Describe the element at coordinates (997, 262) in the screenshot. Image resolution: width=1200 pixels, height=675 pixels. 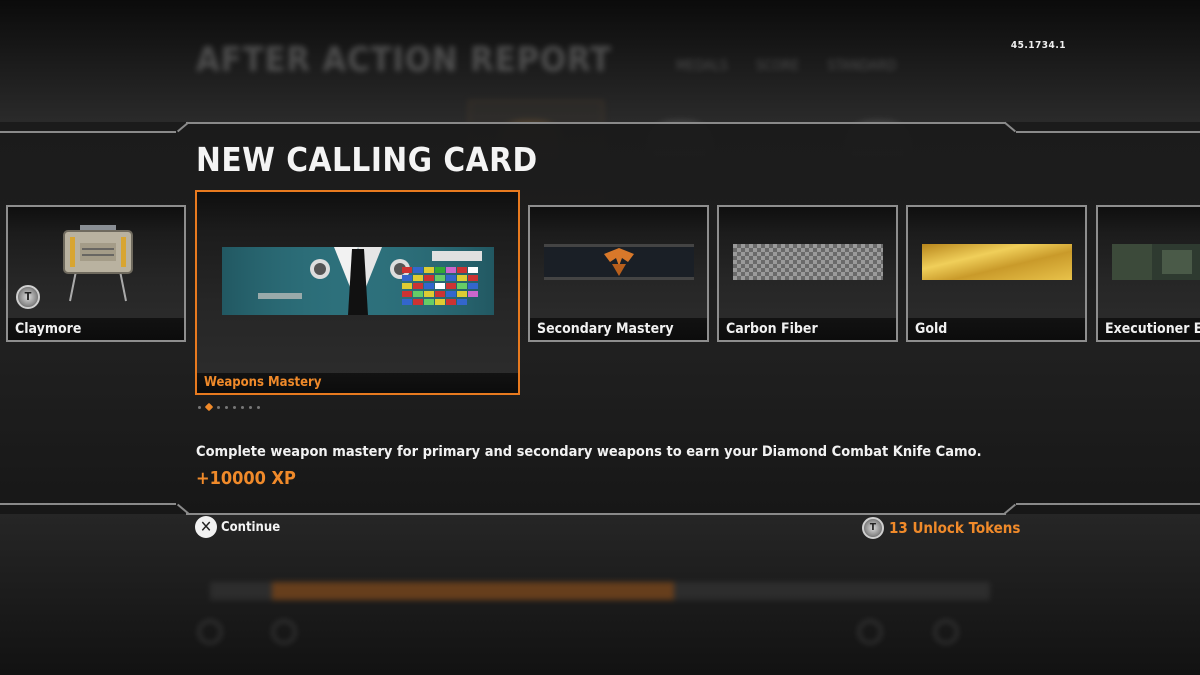
I see `gold-camo` at that location.